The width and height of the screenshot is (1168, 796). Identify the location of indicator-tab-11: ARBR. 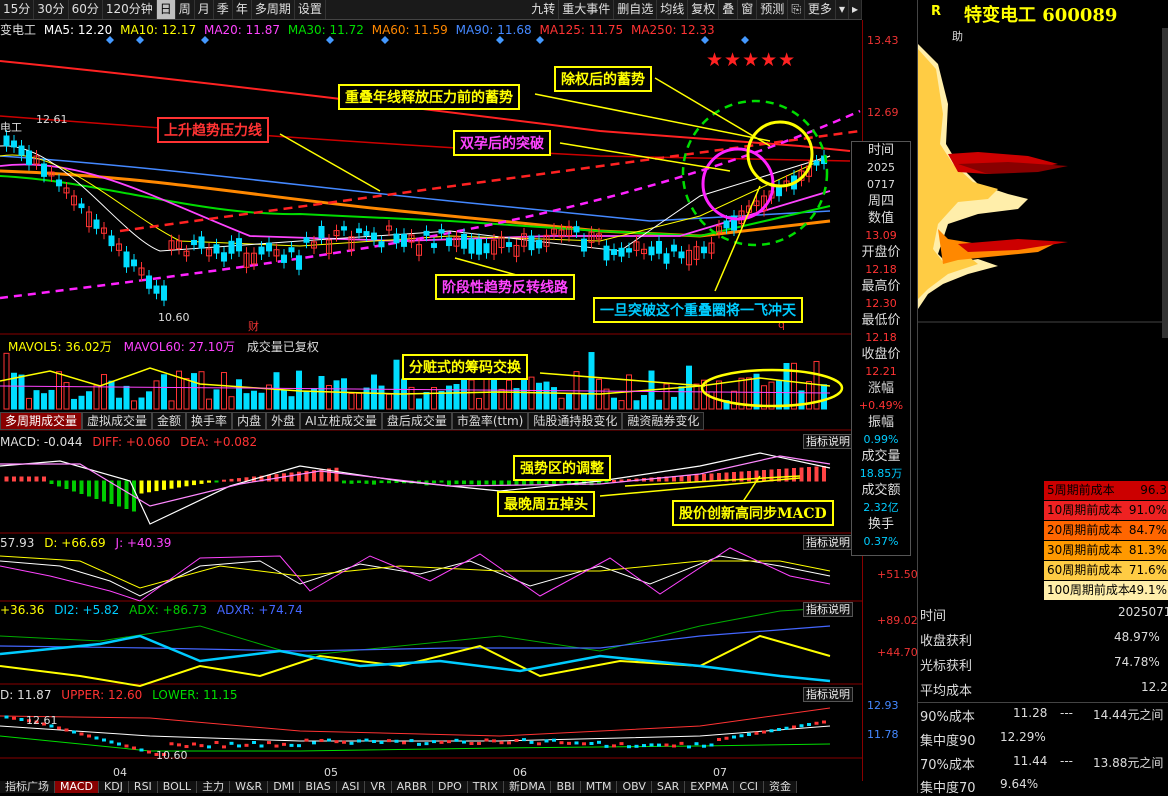
(412, 787).